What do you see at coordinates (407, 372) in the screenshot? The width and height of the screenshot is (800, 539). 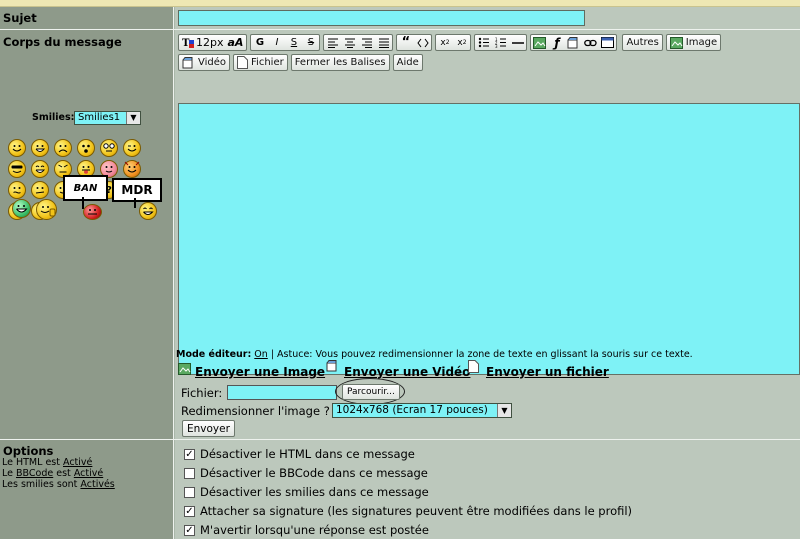 I see `send-video-link: Envoyer une Vidéo` at bounding box center [407, 372].